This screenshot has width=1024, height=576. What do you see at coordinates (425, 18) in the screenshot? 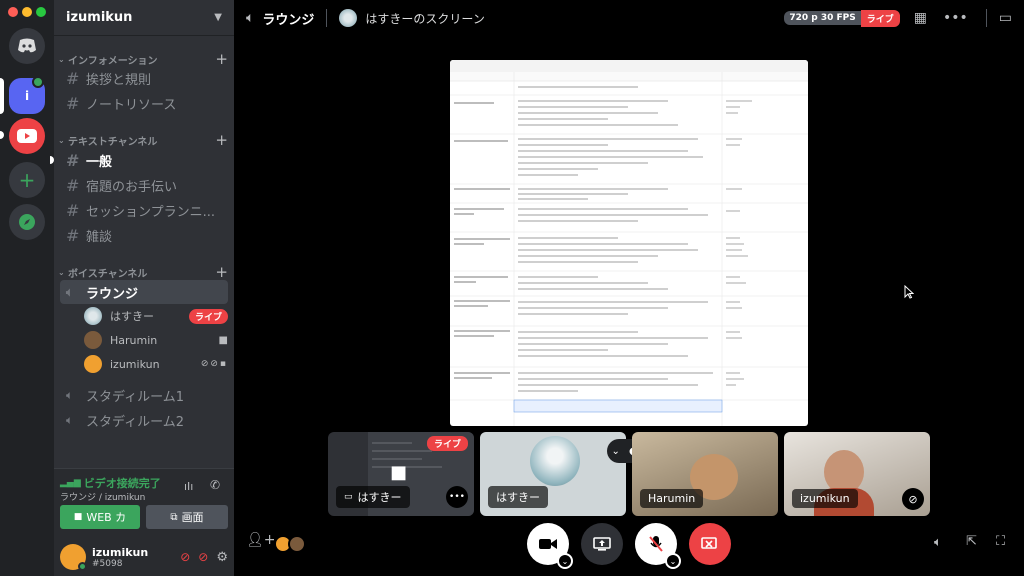
I see `stream-title: はすきーのスクリーン` at bounding box center [425, 18].